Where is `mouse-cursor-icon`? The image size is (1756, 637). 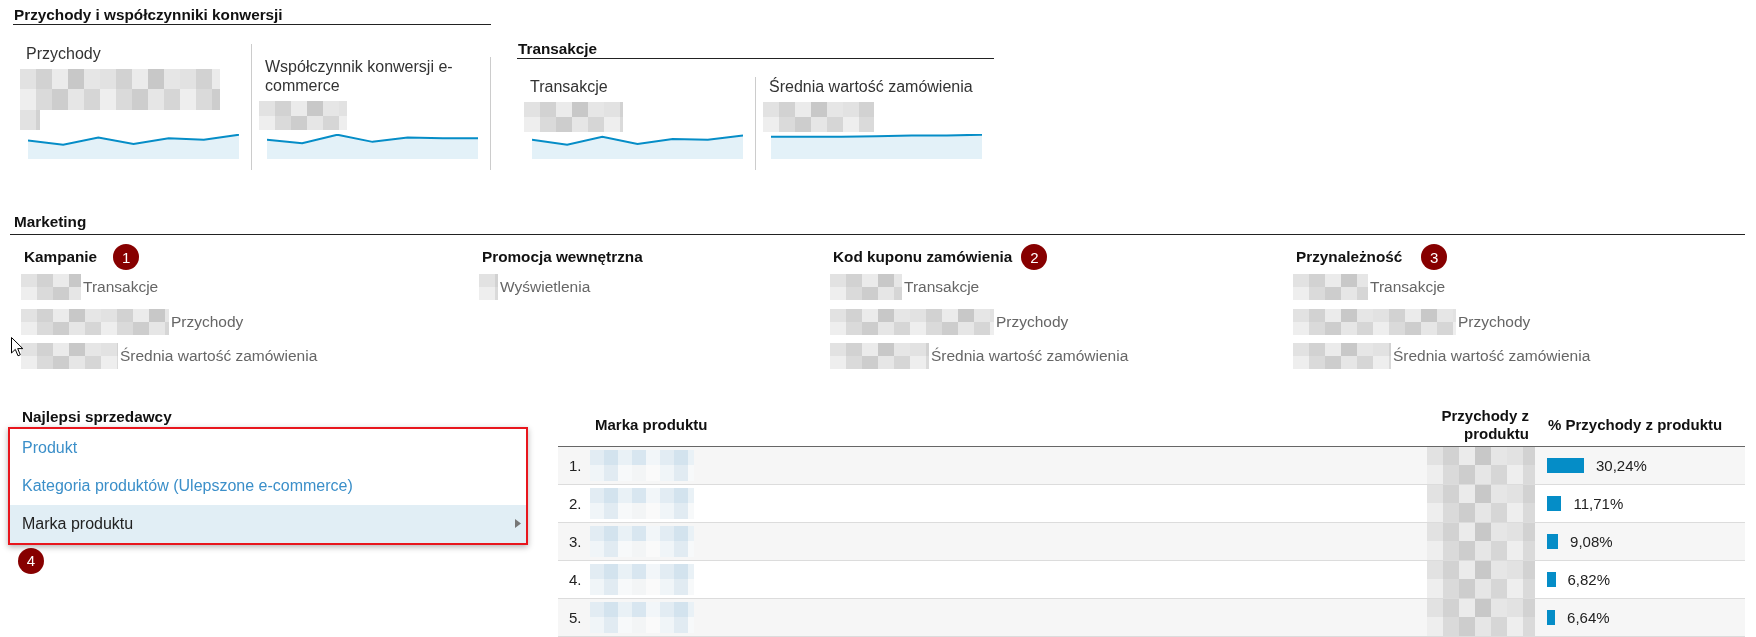
mouse-cursor-icon is located at coordinates (17, 347).